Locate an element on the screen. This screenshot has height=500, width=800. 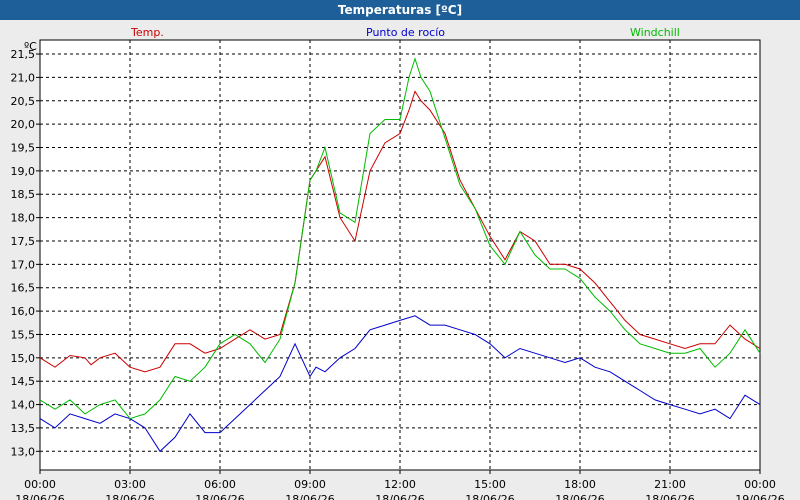
y-tick-label: 19,5 is located at coordinates (23, 148).